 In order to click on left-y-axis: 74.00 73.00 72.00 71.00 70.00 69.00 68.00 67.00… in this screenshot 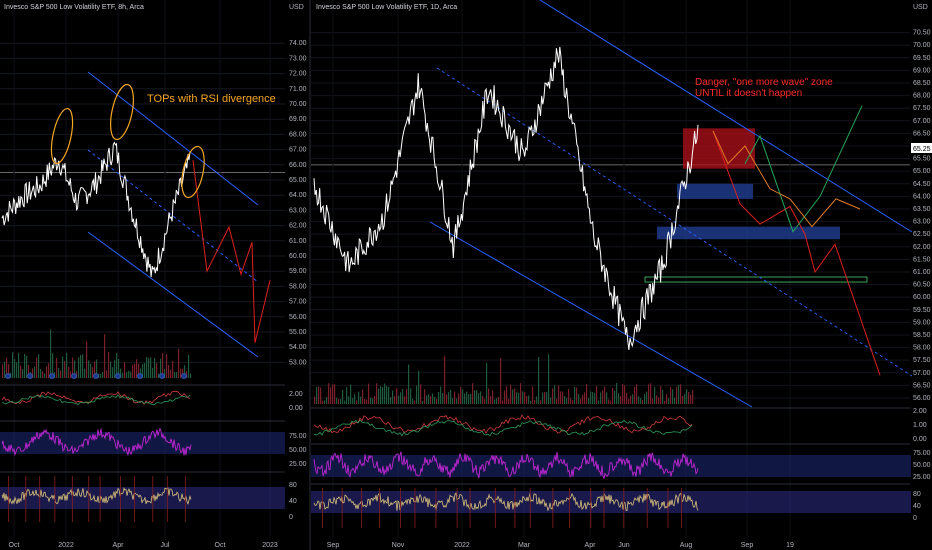, I will do `click(298, 203)`.